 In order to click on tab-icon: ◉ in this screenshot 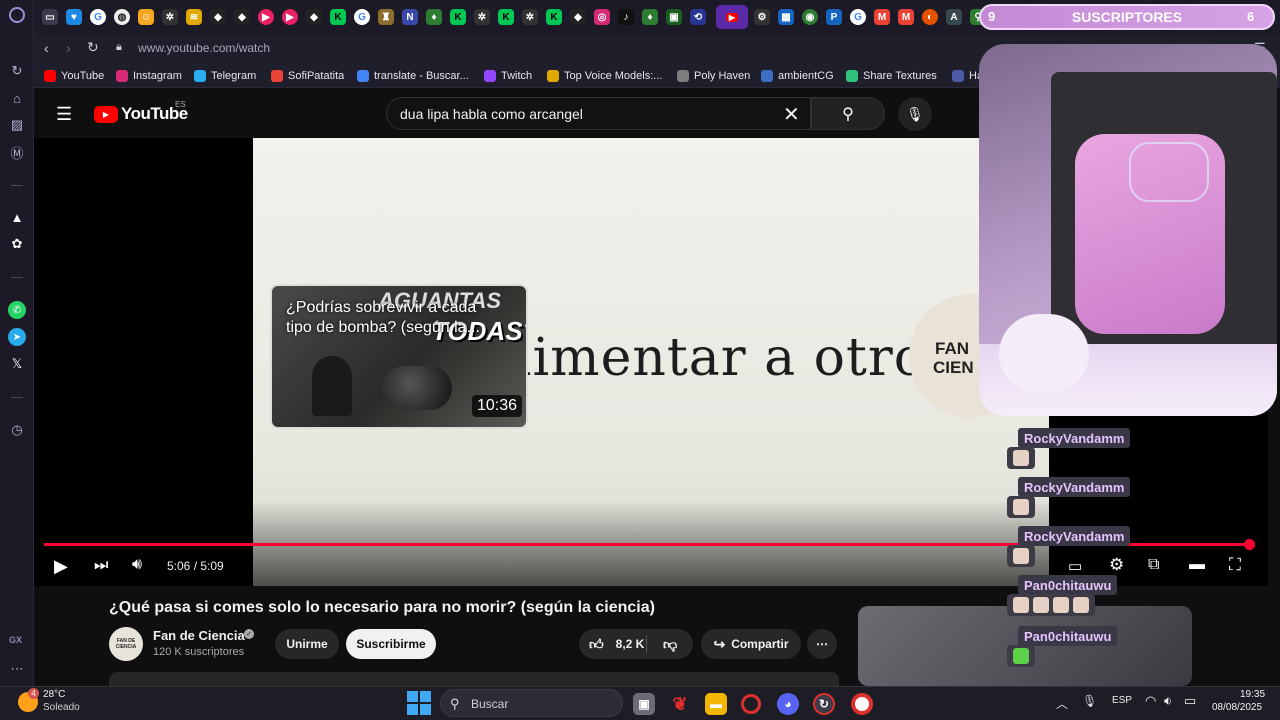, I will do `click(810, 17)`.